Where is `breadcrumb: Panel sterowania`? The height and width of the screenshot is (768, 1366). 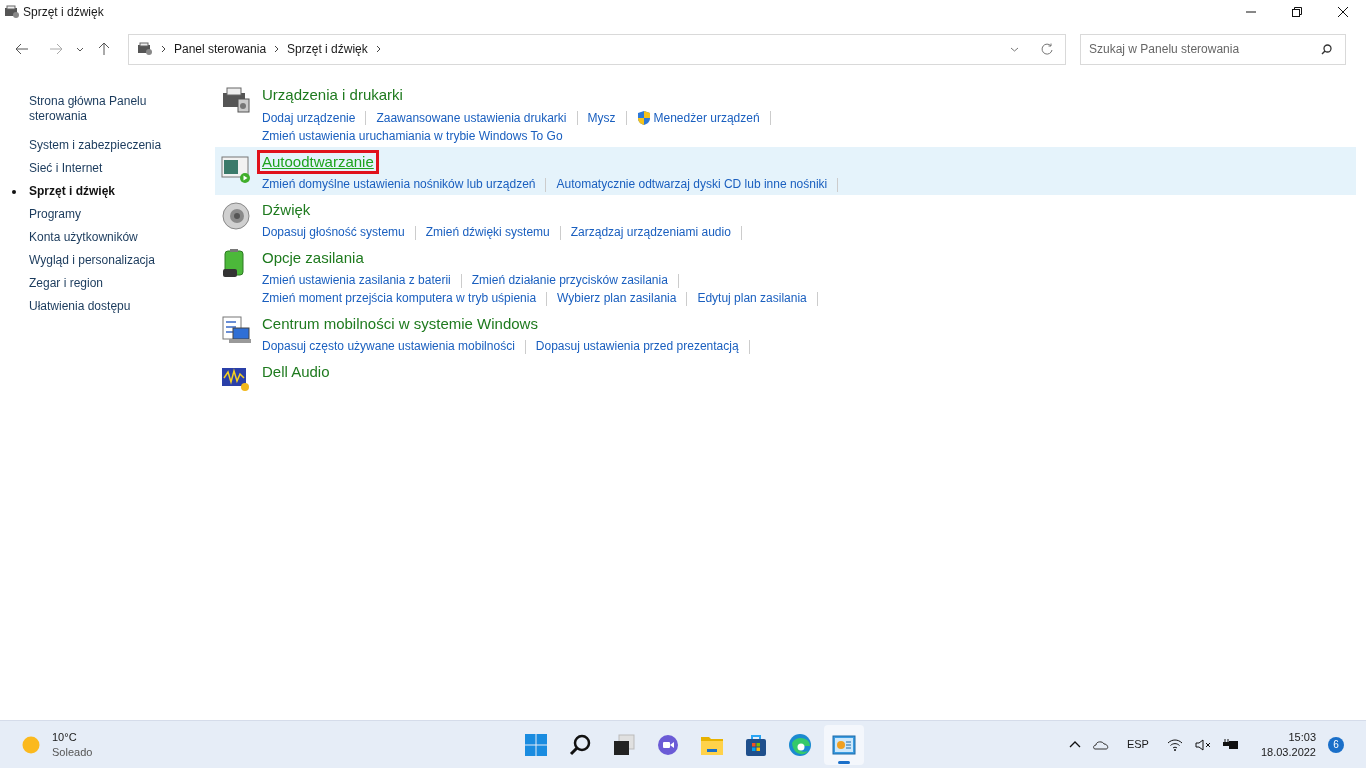 breadcrumb: Panel sterowania is located at coordinates (220, 49).